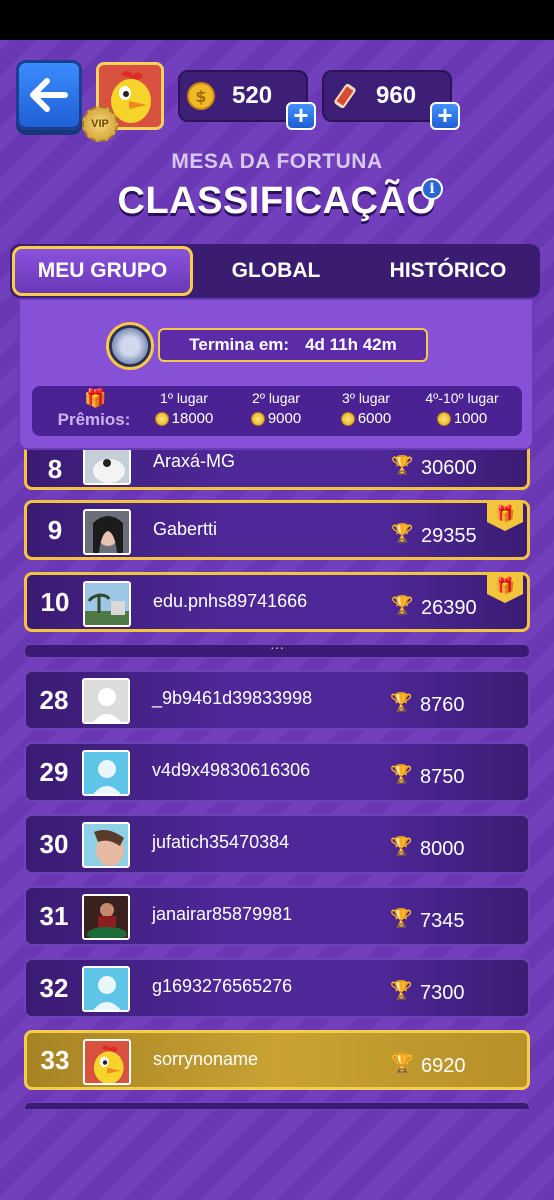 The image size is (554, 1200). I want to click on leaderboard-row: 31 janairar85879981 🏆 7345, so click(277, 916).